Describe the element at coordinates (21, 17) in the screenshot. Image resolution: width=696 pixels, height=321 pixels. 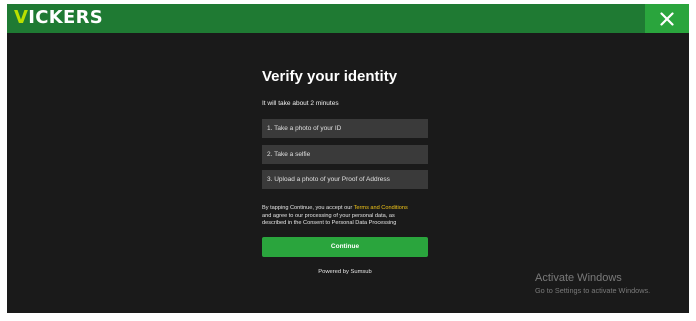
I see `logo-letter-v: V` at that location.